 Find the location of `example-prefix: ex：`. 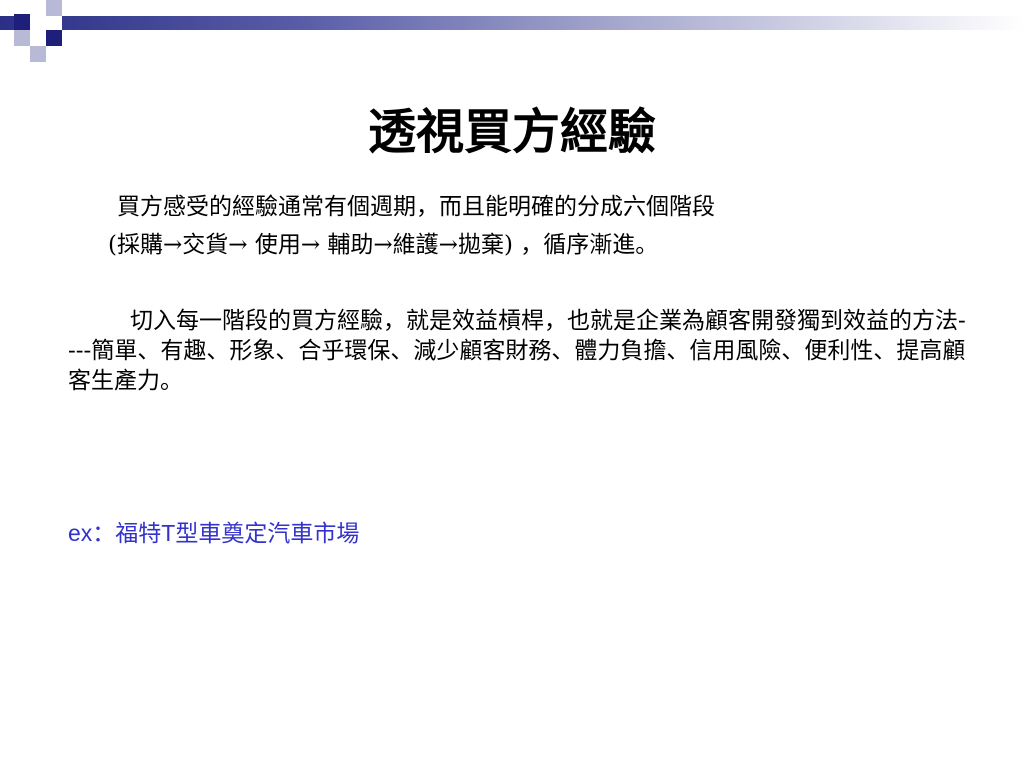

example-prefix: ex： is located at coordinates (92, 533).